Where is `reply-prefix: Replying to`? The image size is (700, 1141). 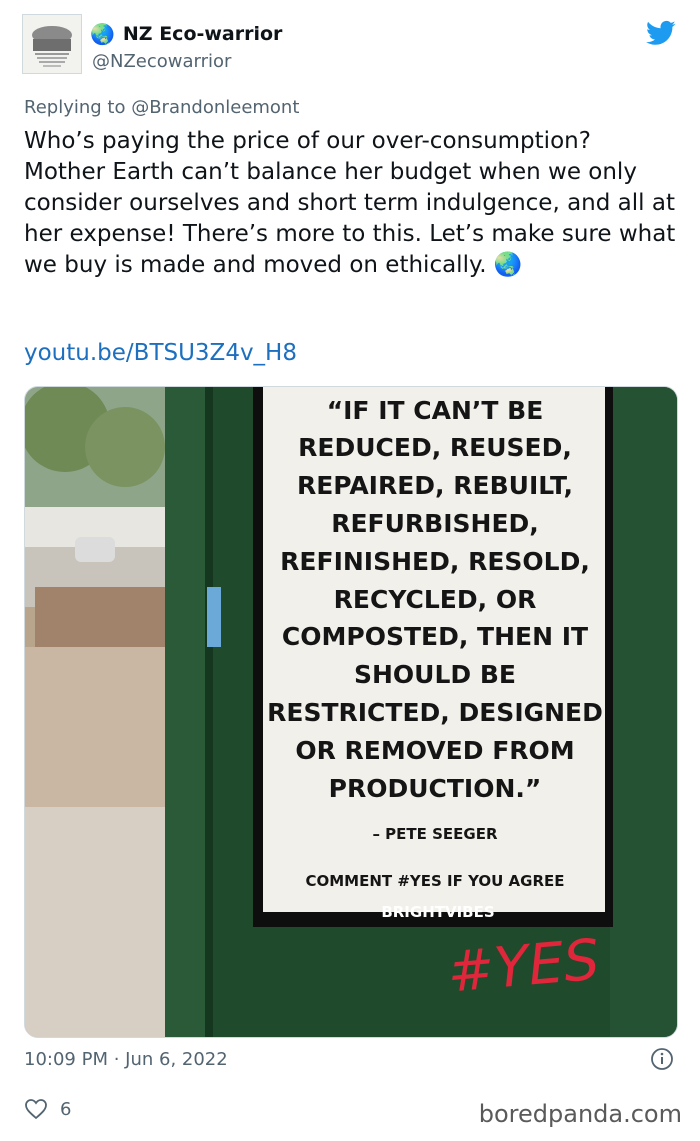
reply-prefix: Replying to is located at coordinates (78, 107).